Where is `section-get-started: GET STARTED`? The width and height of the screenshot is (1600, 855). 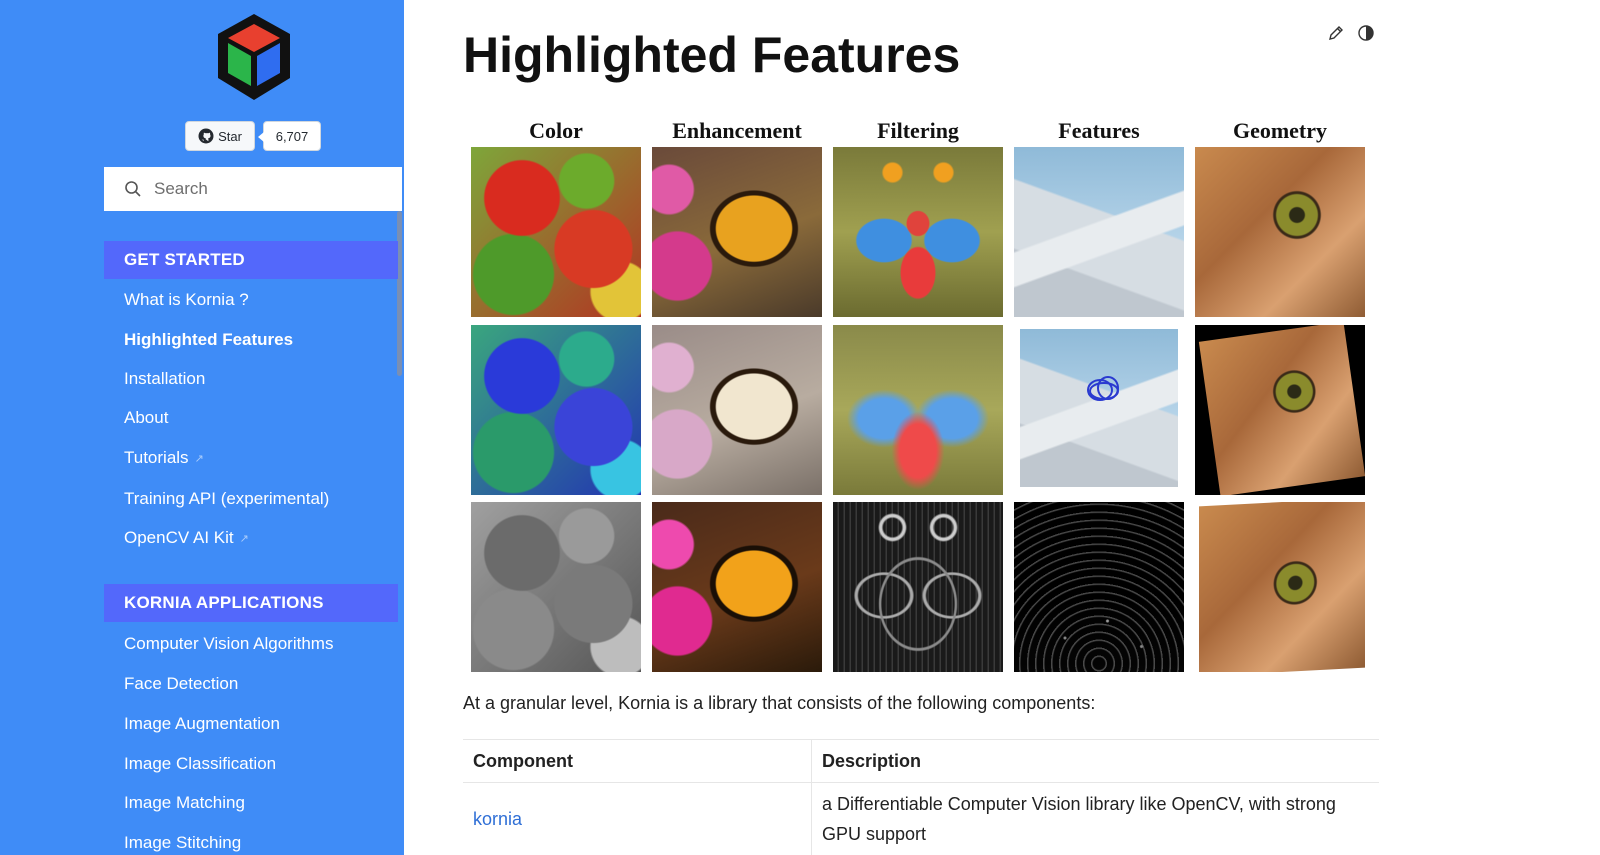 section-get-started: GET STARTED is located at coordinates (251, 260).